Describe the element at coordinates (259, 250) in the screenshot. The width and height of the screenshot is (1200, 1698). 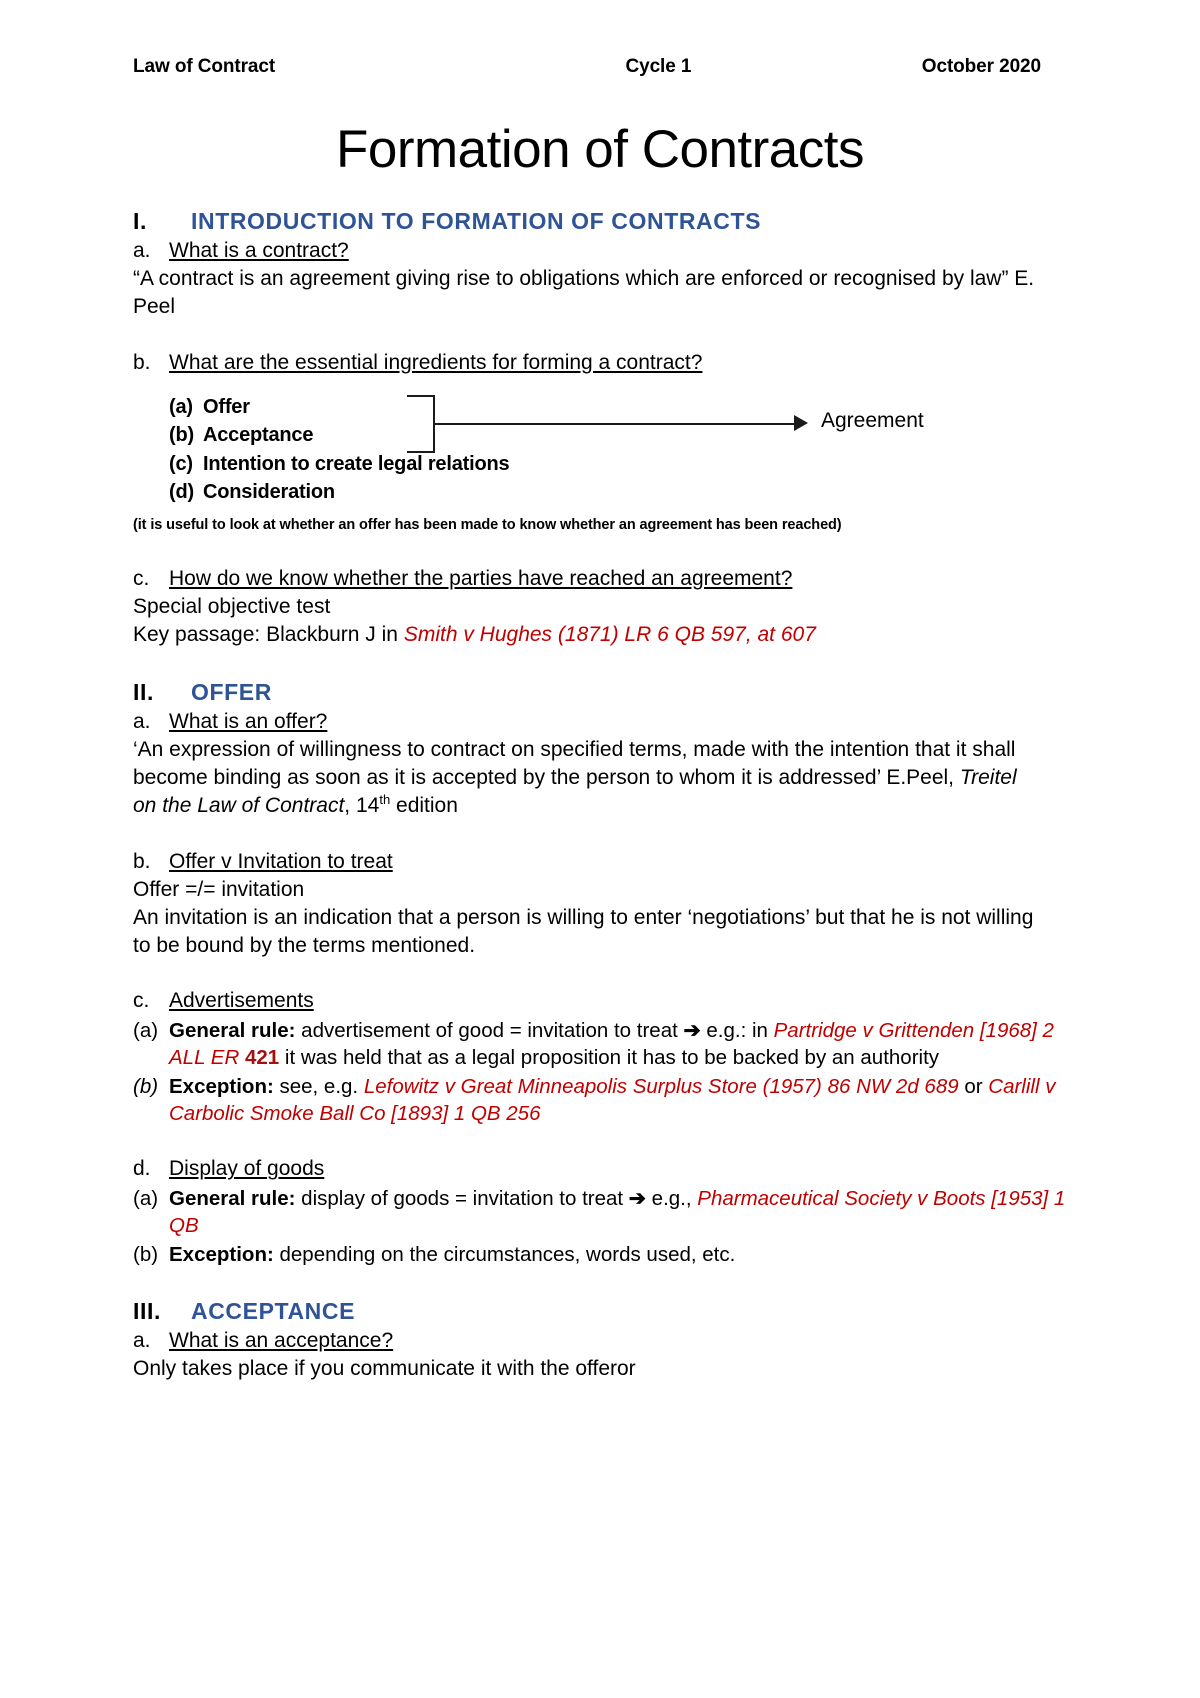
I see `subheading-1a-label: What is a contract?` at that location.